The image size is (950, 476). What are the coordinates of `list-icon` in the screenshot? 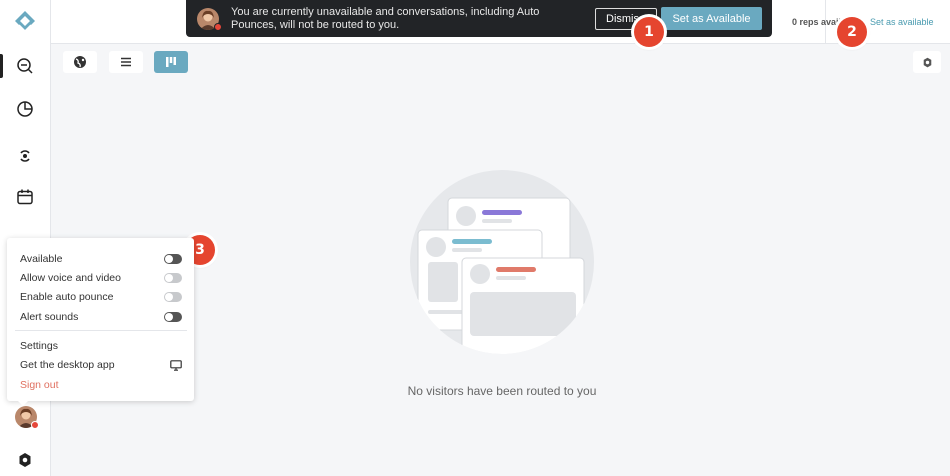 It's located at (126, 62).